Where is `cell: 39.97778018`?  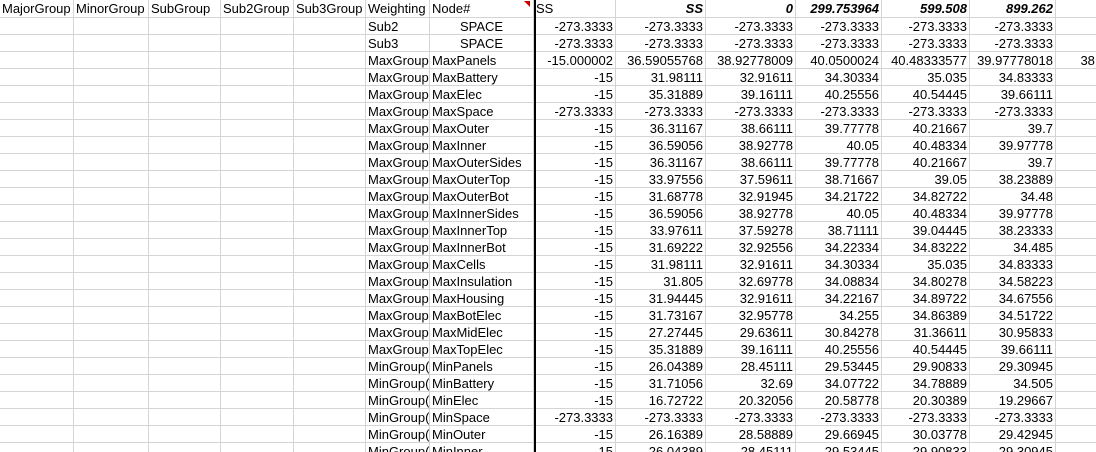
cell: 39.97778018 is located at coordinates (1013, 60).